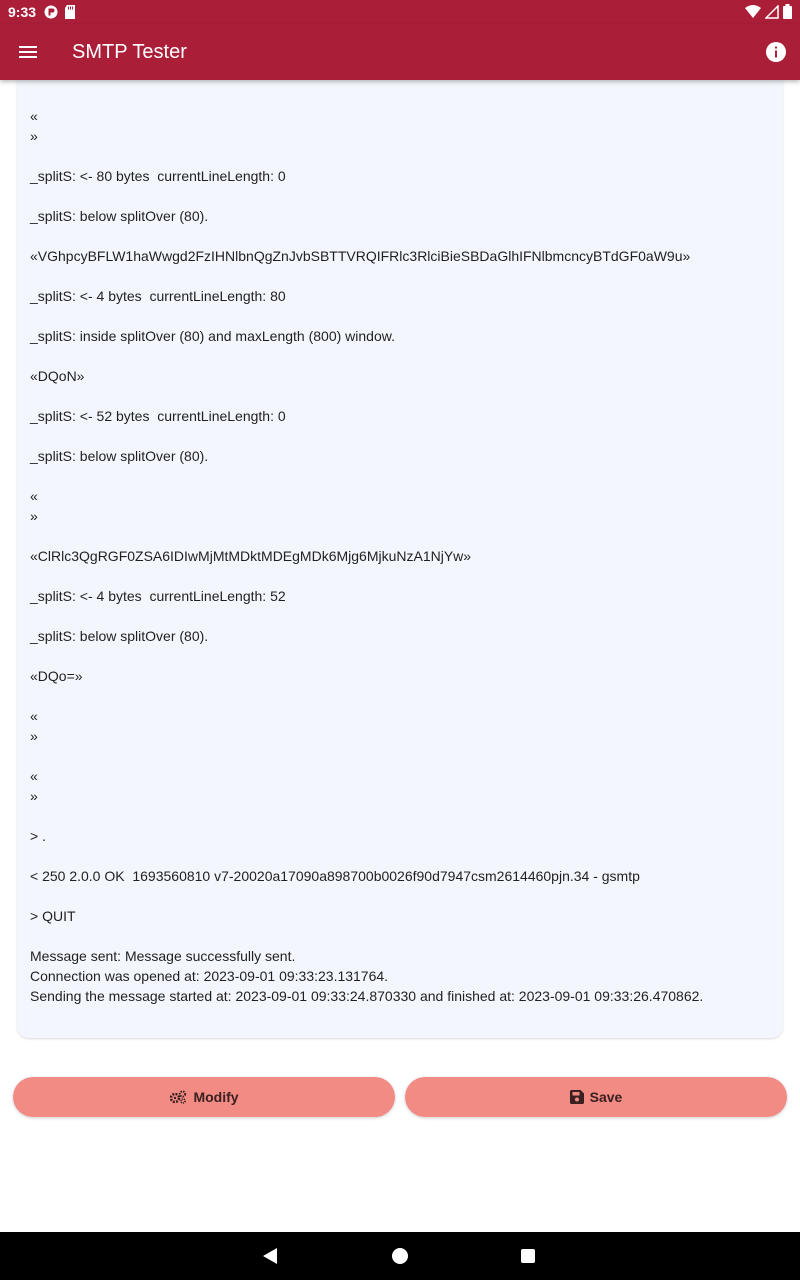  I want to click on app-bar: SMTP Tester, so click(400, 52).